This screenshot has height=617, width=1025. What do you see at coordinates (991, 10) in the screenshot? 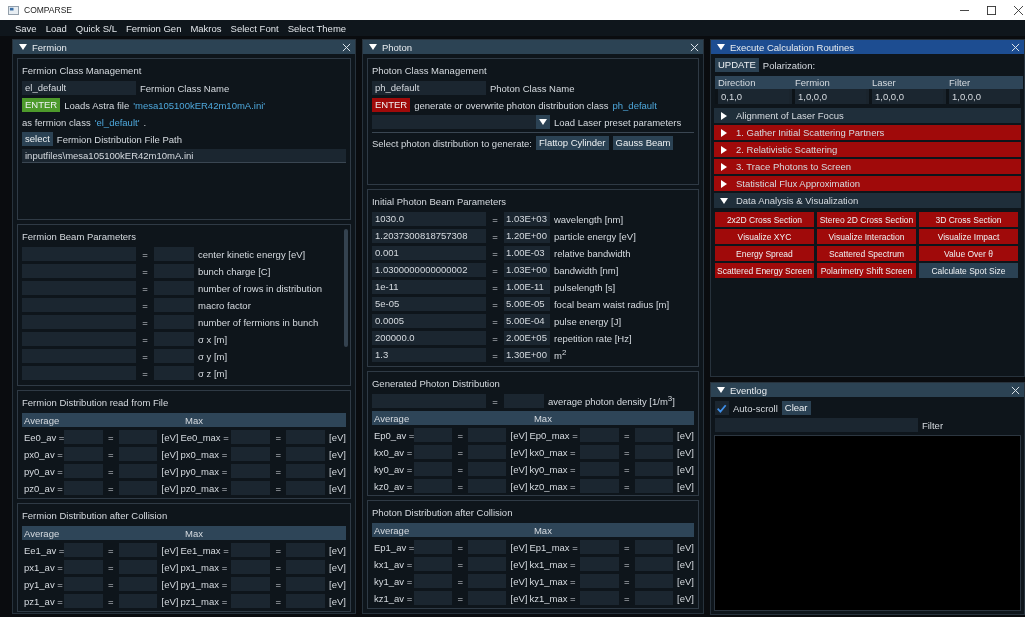
I see `maximize-icon` at bounding box center [991, 10].